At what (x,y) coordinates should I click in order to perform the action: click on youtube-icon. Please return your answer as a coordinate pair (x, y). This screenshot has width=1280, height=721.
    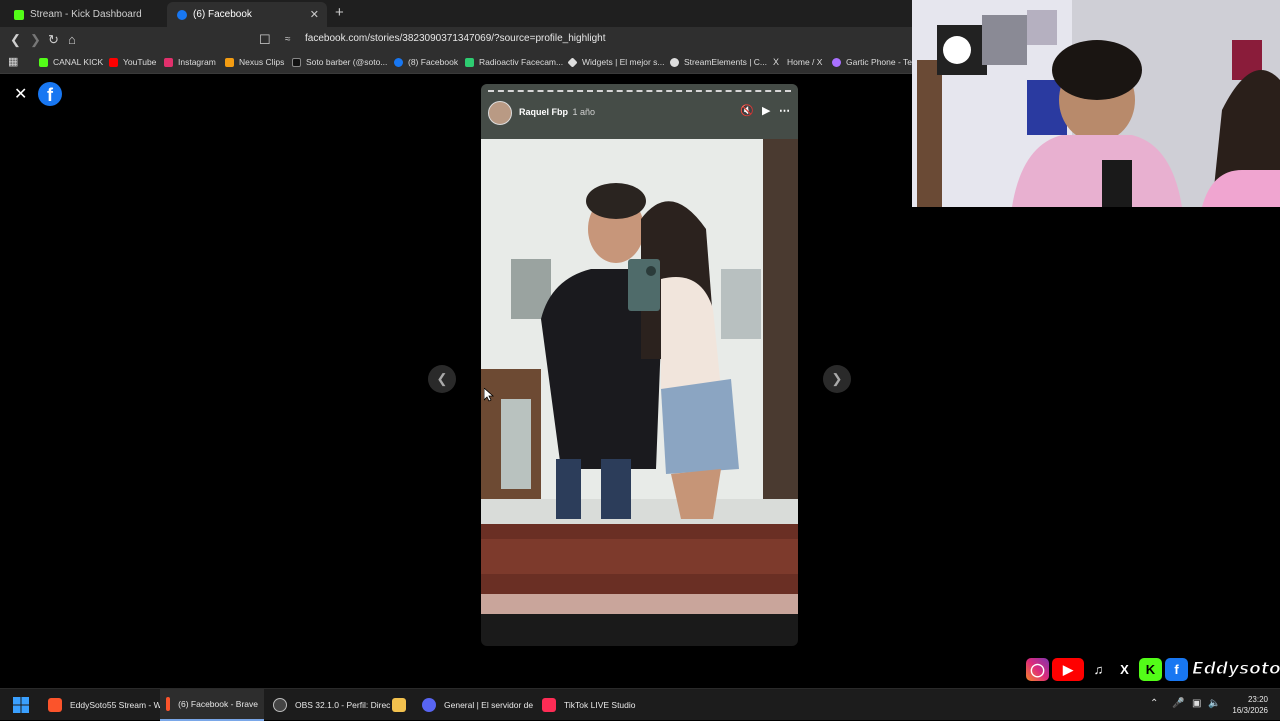
    Looking at the image, I should click on (113, 62).